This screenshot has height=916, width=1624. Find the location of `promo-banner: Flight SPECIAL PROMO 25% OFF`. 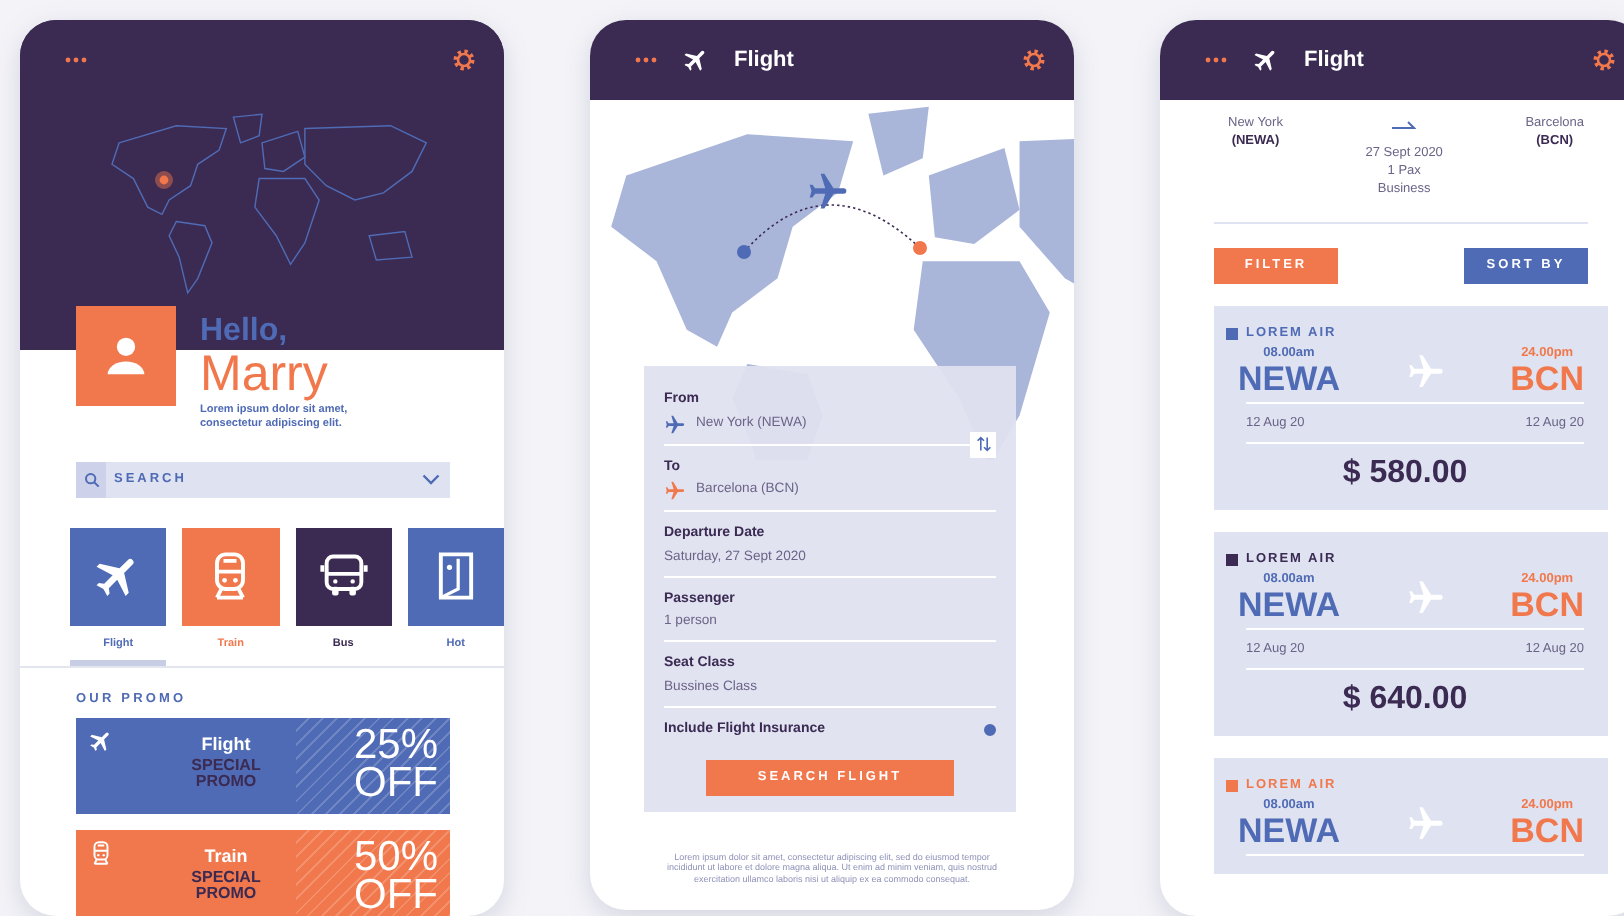

promo-banner: Flight SPECIAL PROMO 25% OFF is located at coordinates (263, 765).